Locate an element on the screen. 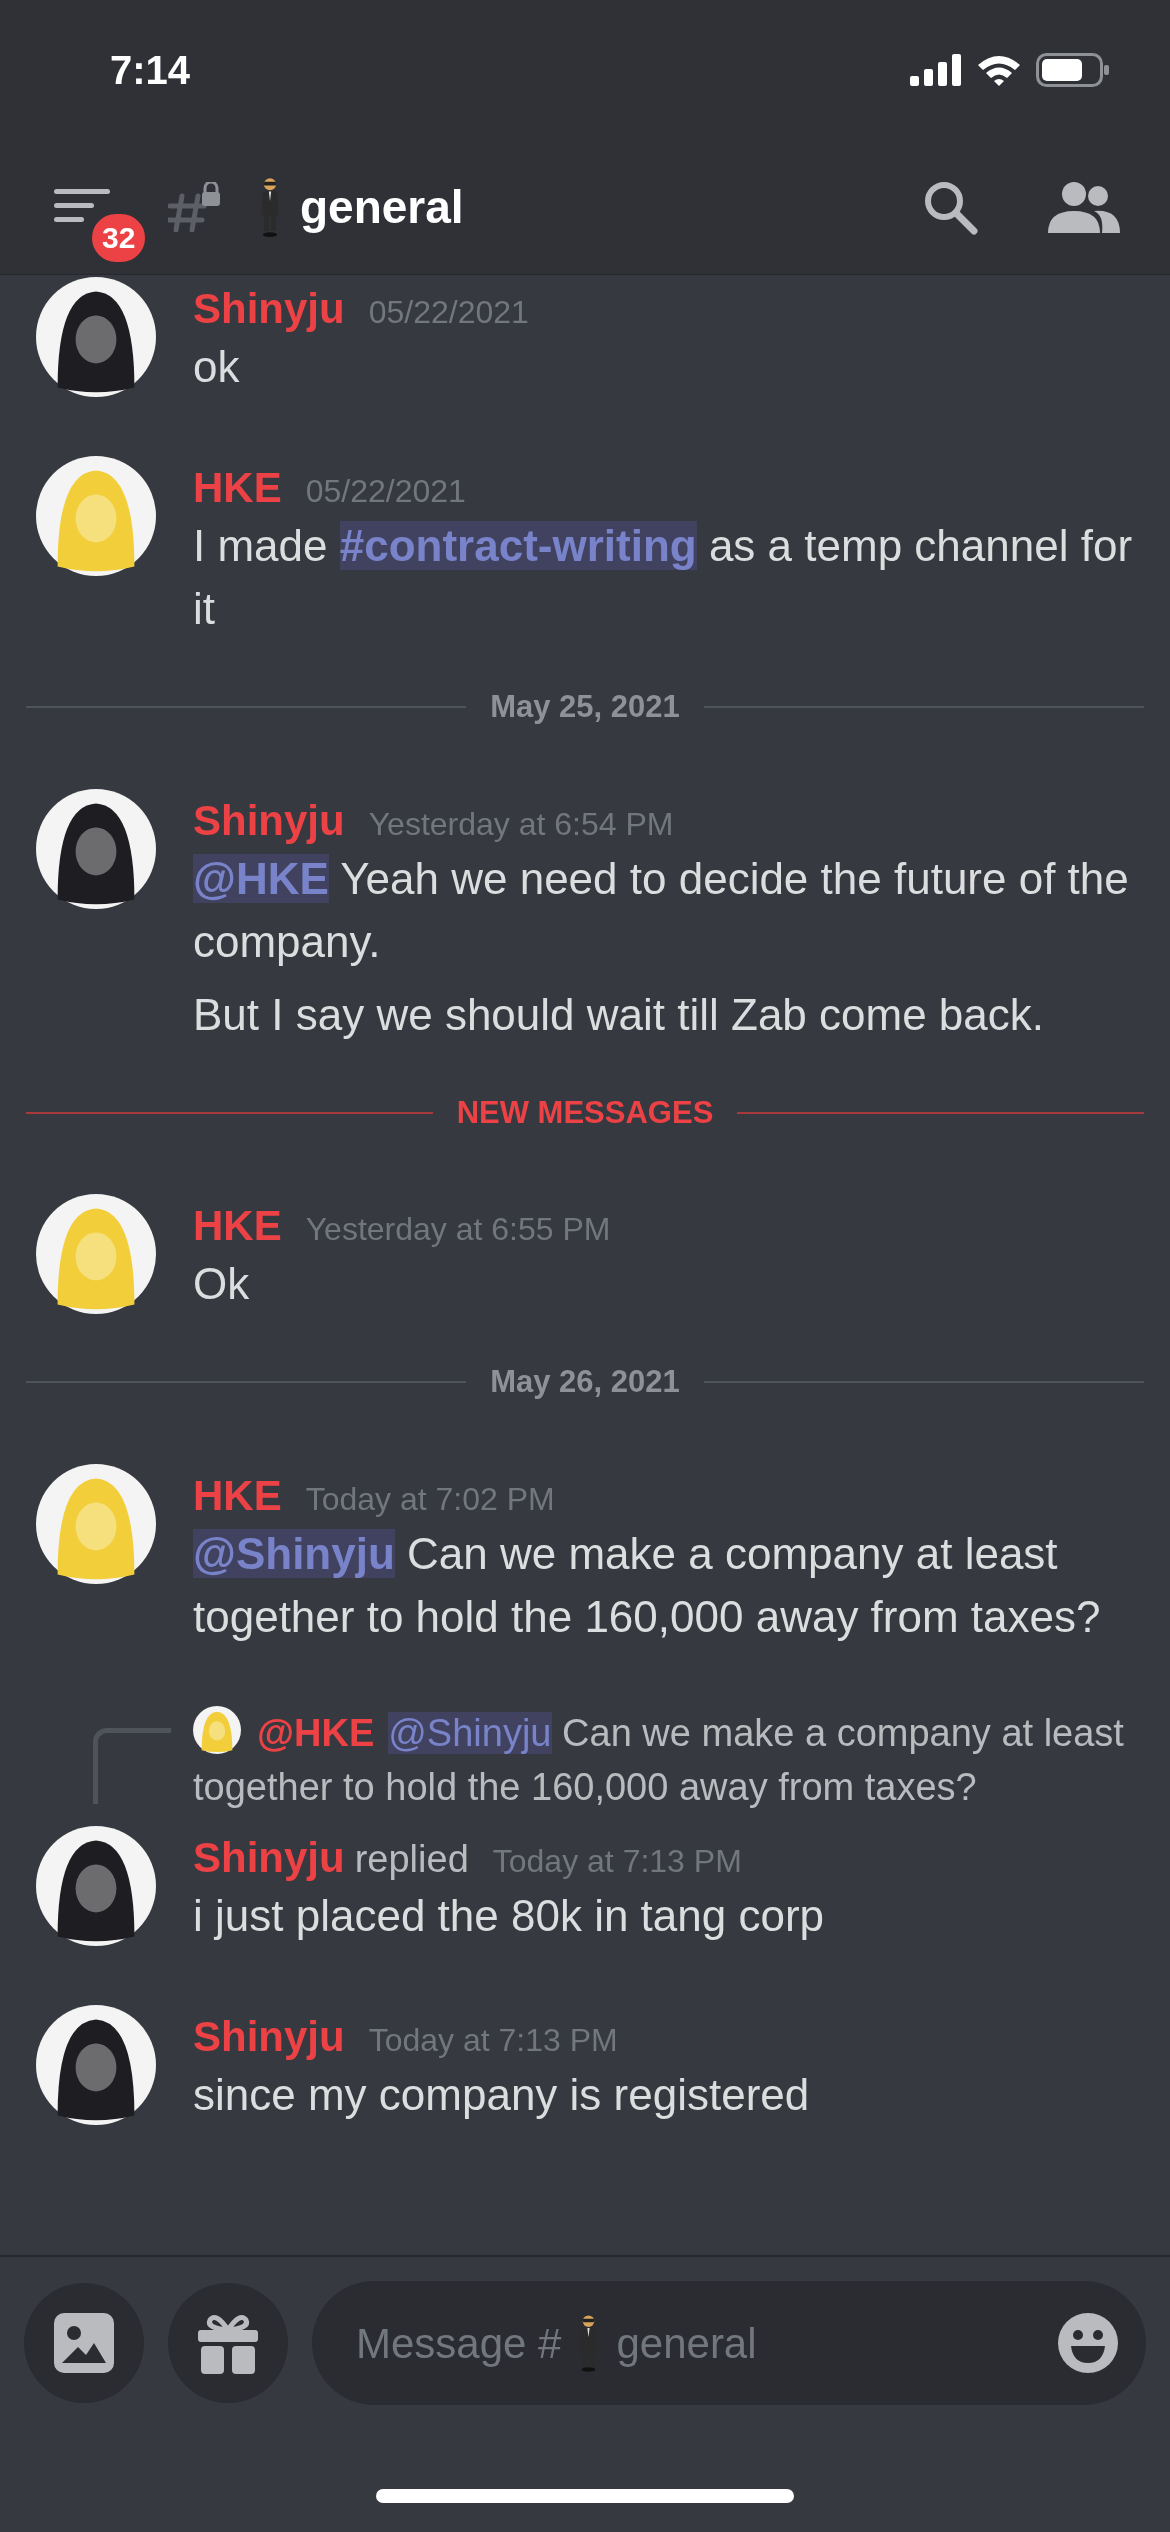  message-text: i just placed the 80k in tang corp is located at coordinates (509, 1915).